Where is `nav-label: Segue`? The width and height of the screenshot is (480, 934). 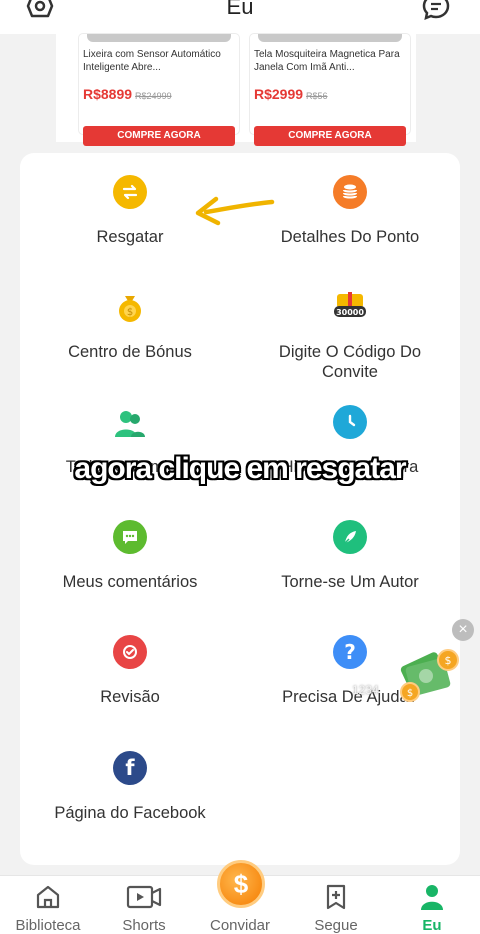
nav-label: Segue is located at coordinates (336, 925).